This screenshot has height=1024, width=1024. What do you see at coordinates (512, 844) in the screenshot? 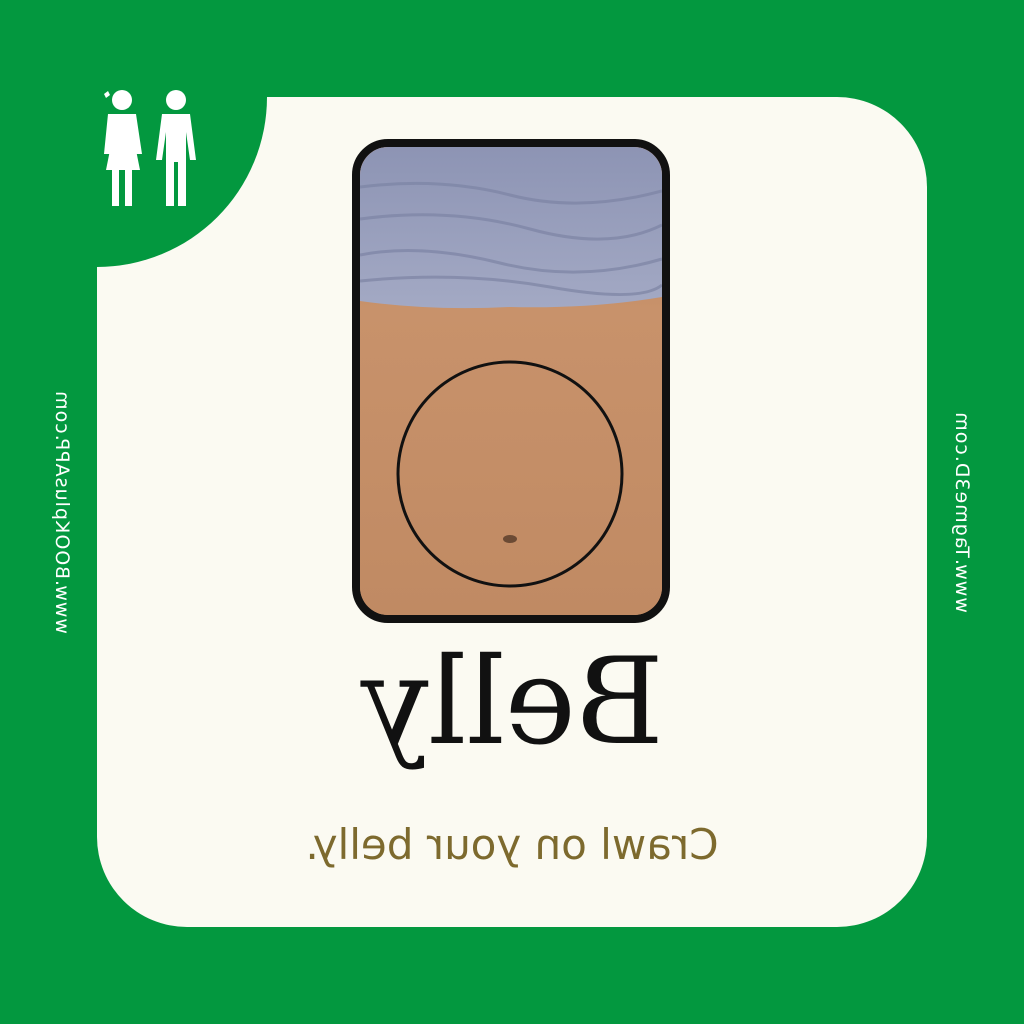
I see `caption-text: Crawl on your belly.` at bounding box center [512, 844].